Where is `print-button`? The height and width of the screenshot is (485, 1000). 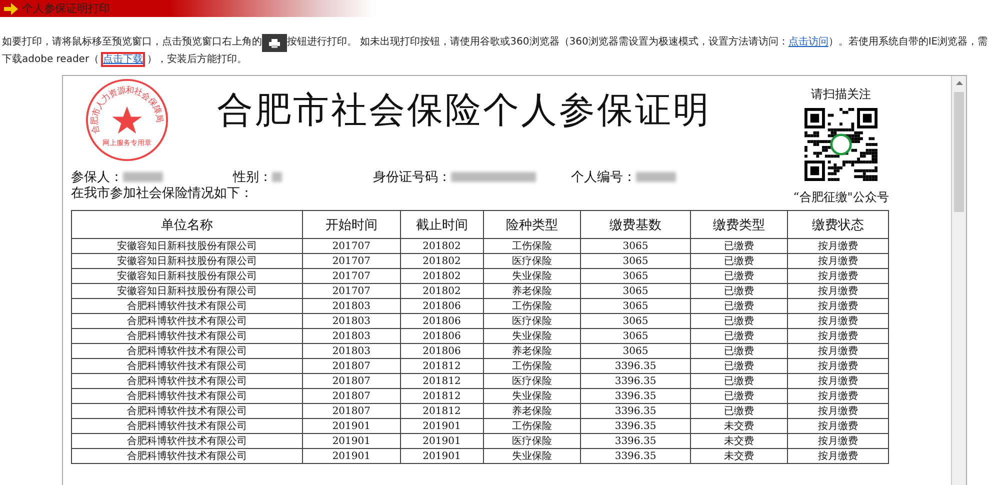 print-button is located at coordinates (274, 43).